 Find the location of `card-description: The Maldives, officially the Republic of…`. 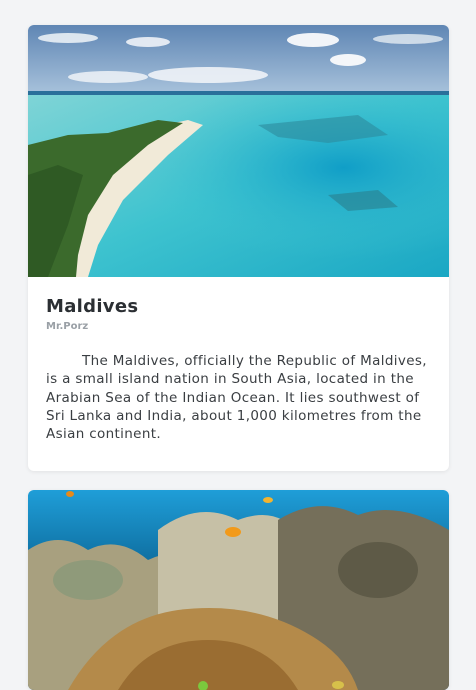

card-description: The Maldives, officially the Republic of… is located at coordinates (236, 398).